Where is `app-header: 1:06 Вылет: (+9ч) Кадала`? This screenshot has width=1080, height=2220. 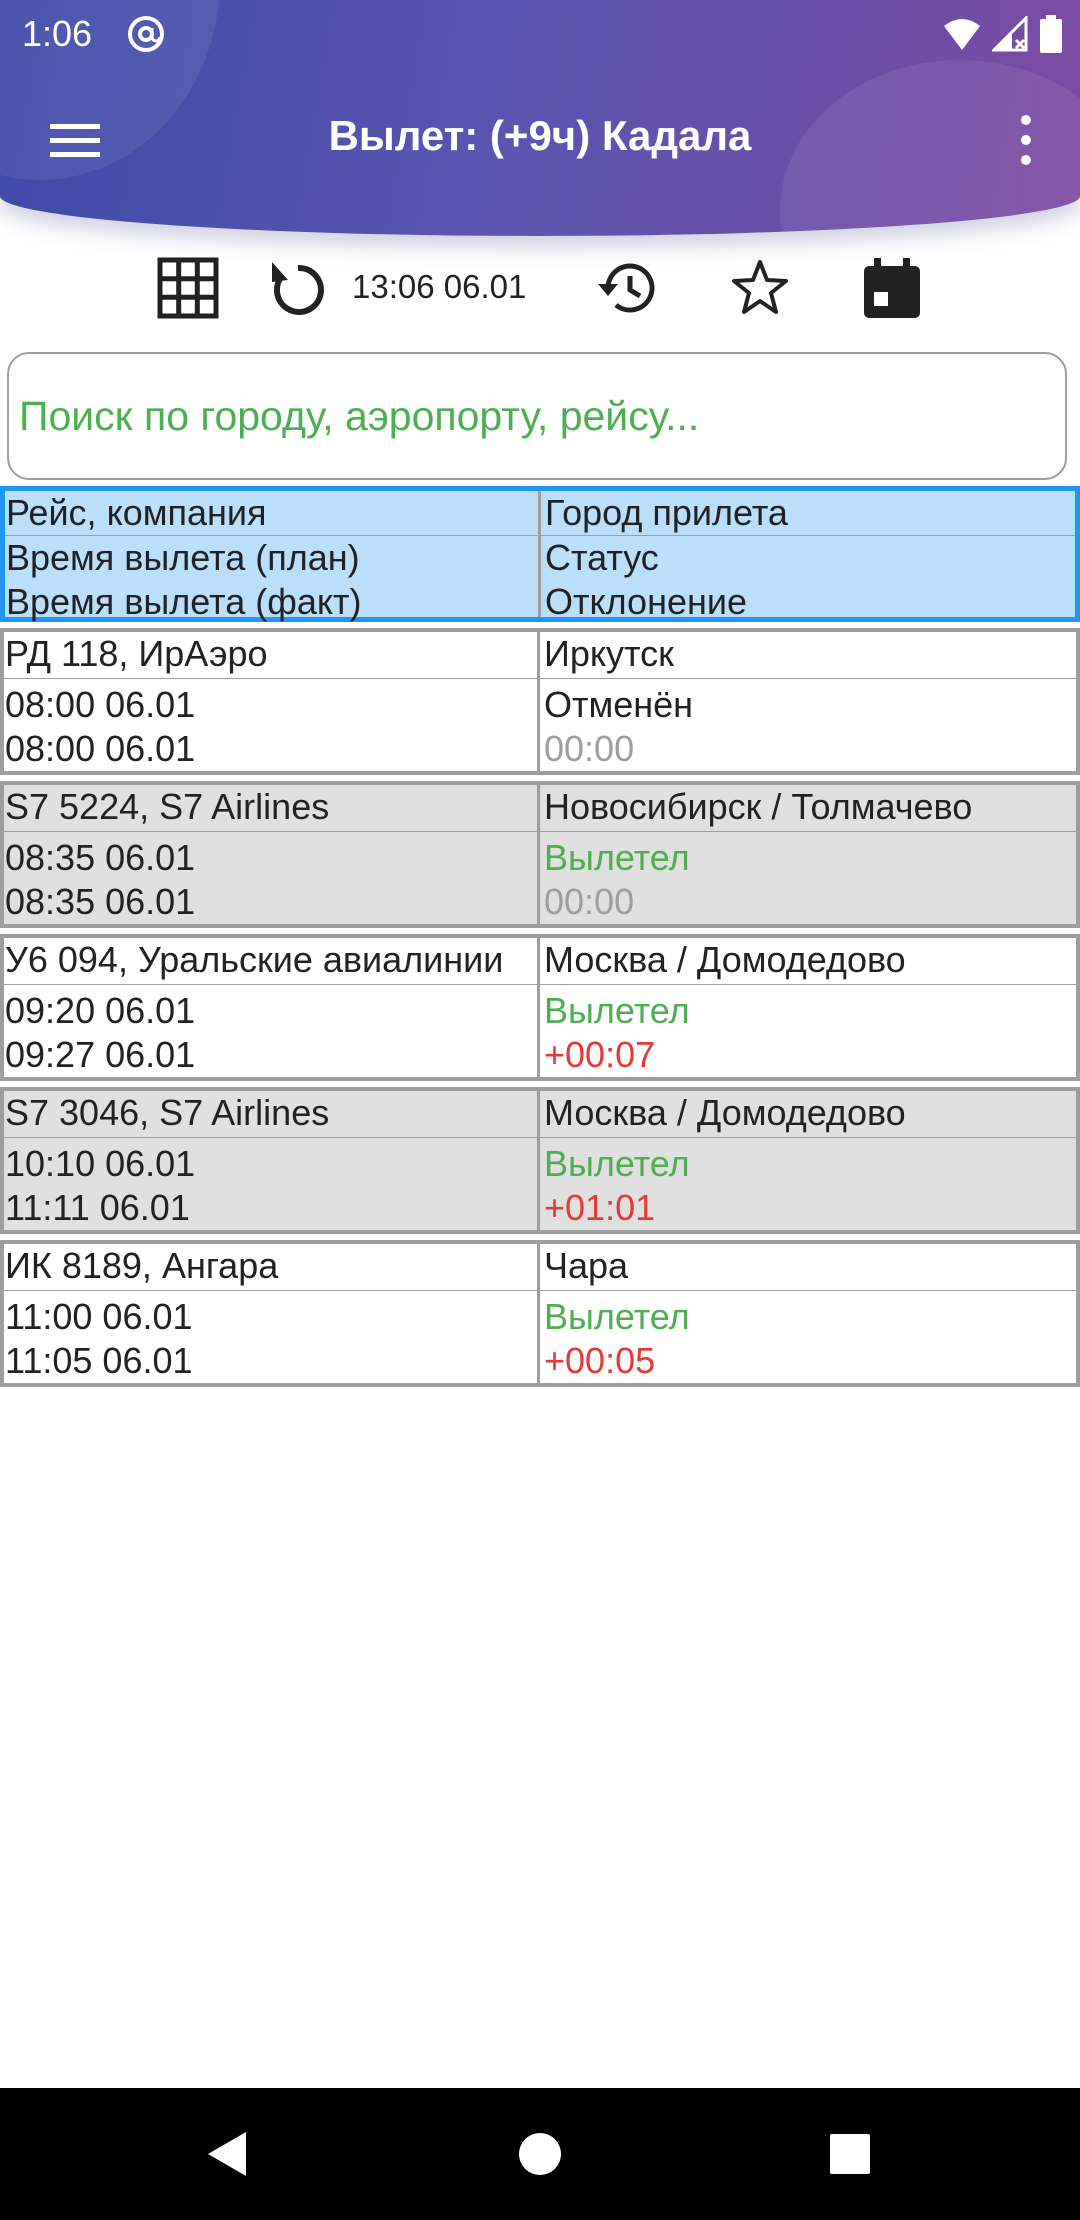
app-header: 1:06 Вылет: (+9ч) Кадала is located at coordinates (540, 118).